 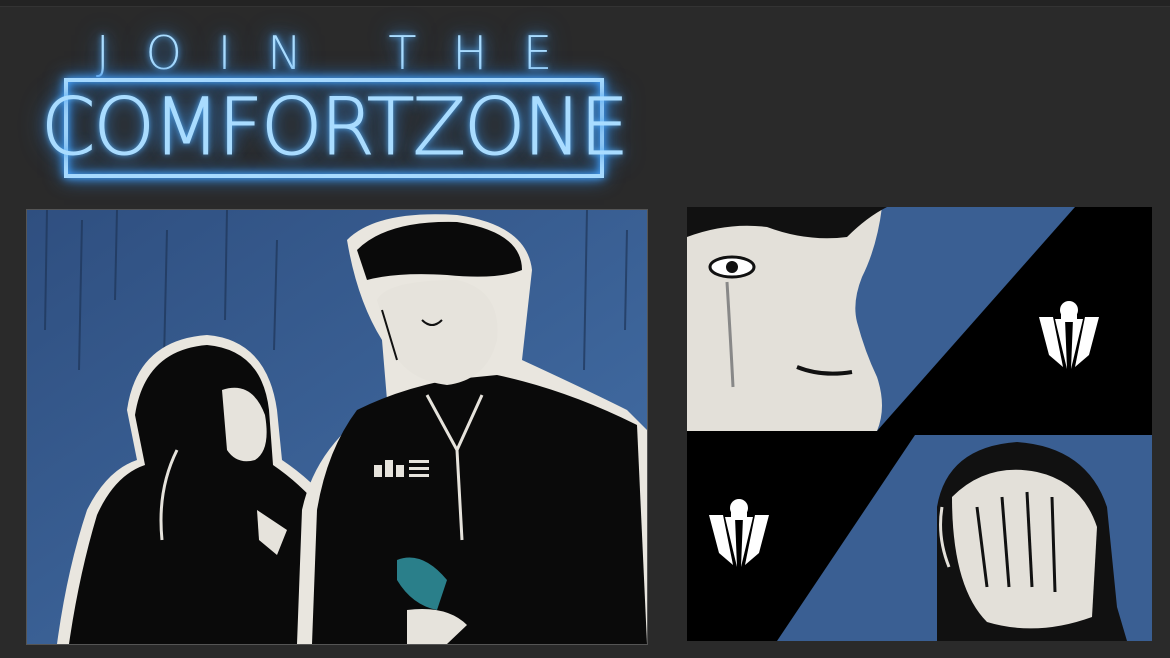 I want to click on logo-frame: COMFORTZONE, so click(x=335, y=128).